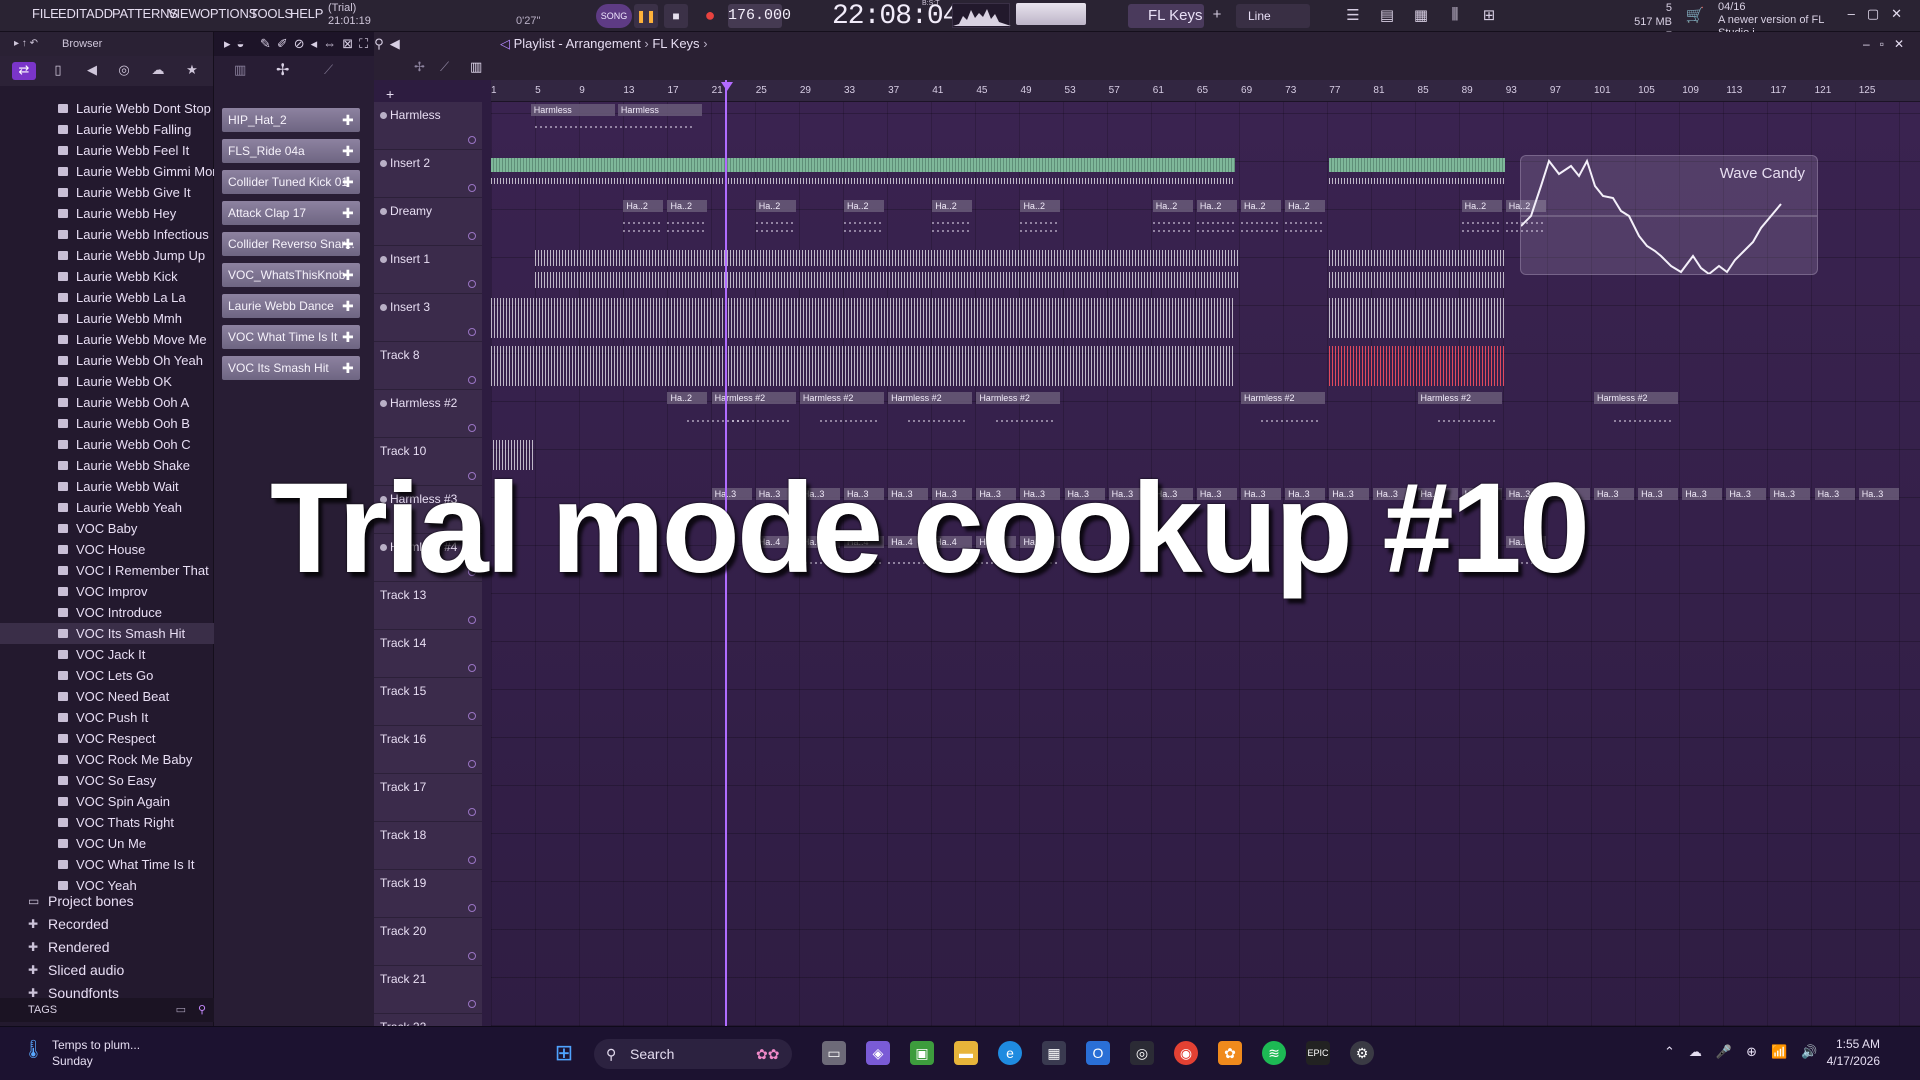 This screenshot has height=1080, width=1920. Describe the element at coordinates (107, 1010) in the screenshot. I see `tags-bar: TAGS ▭ ⚲` at that location.